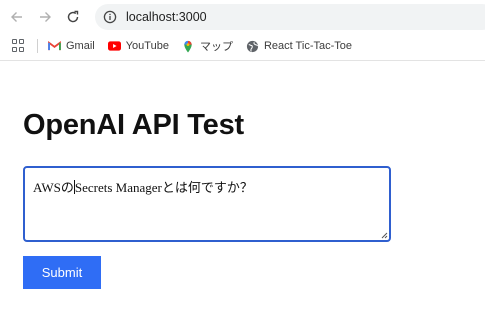 The height and width of the screenshot is (315, 485). Describe the element at coordinates (147, 46) in the screenshot. I see `bookmark-label: YouTube` at that location.